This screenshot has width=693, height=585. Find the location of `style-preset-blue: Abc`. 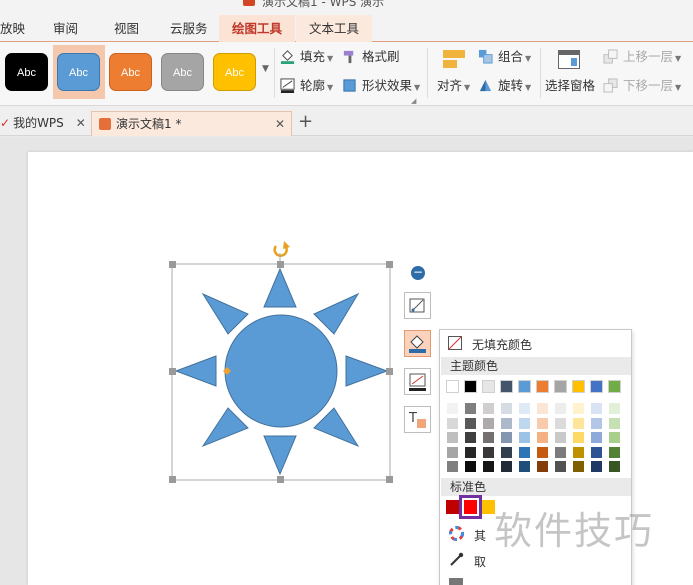

style-preset-blue: Abc is located at coordinates (78, 72).